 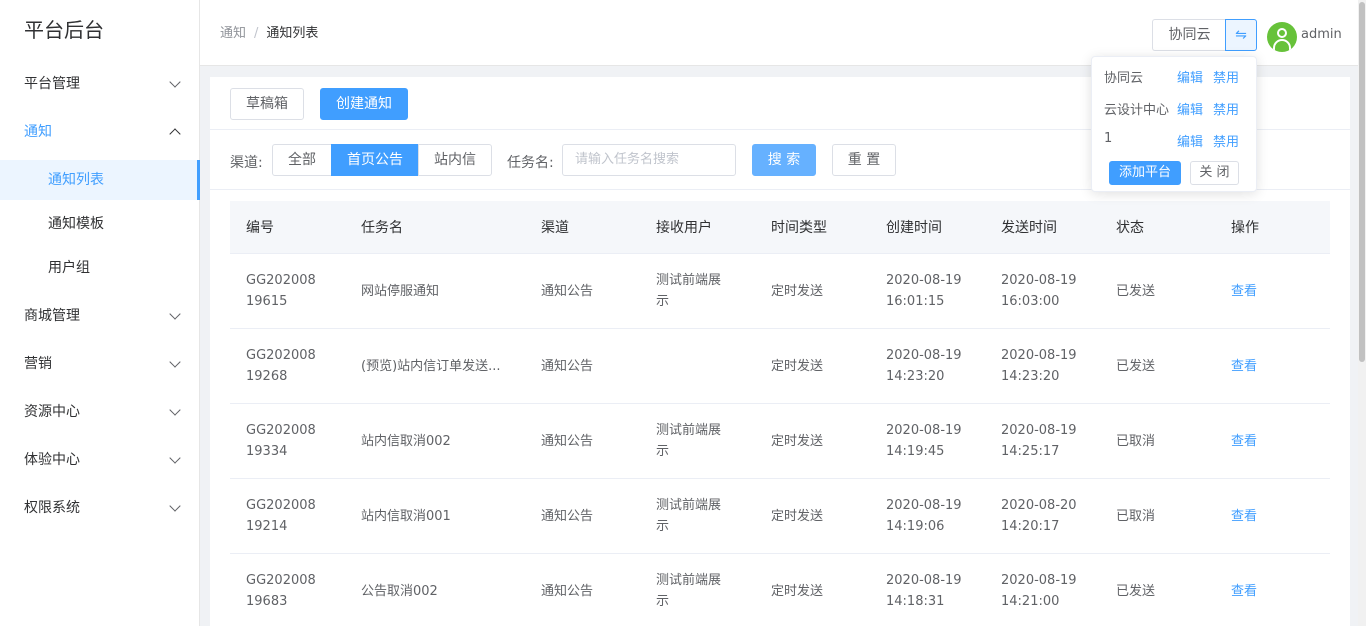 I want to click on cell-sent: 2020-08-19 16:03:00, so click(x=1039, y=291).